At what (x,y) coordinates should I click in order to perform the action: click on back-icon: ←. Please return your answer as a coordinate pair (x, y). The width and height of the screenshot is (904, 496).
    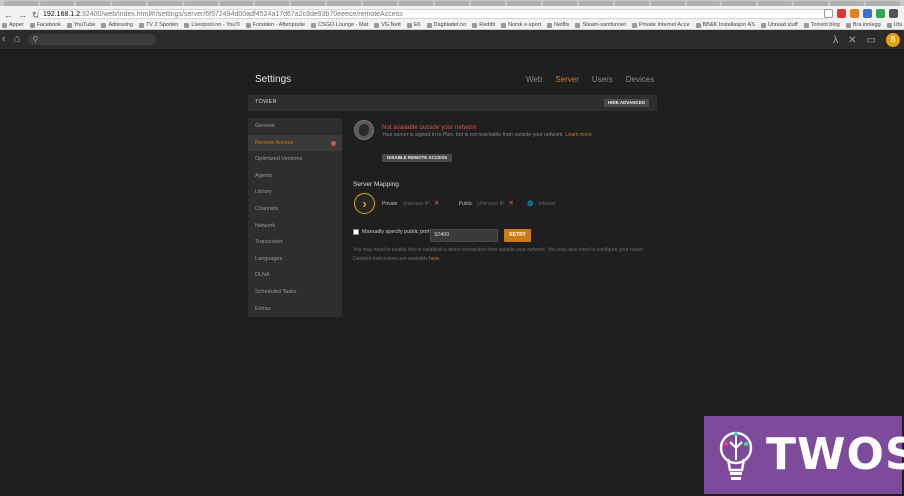
    Looking at the image, I should click on (8, 15).